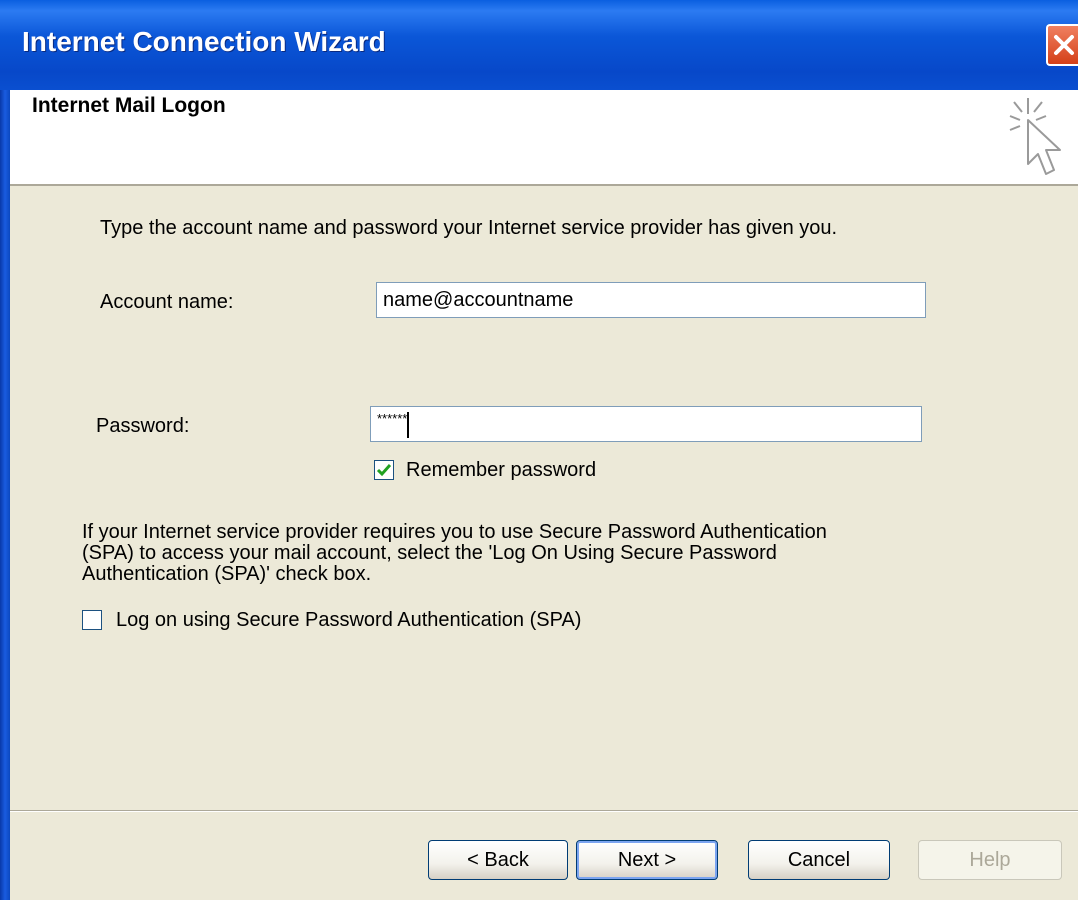  I want to click on account-name-input, so click(651, 300).